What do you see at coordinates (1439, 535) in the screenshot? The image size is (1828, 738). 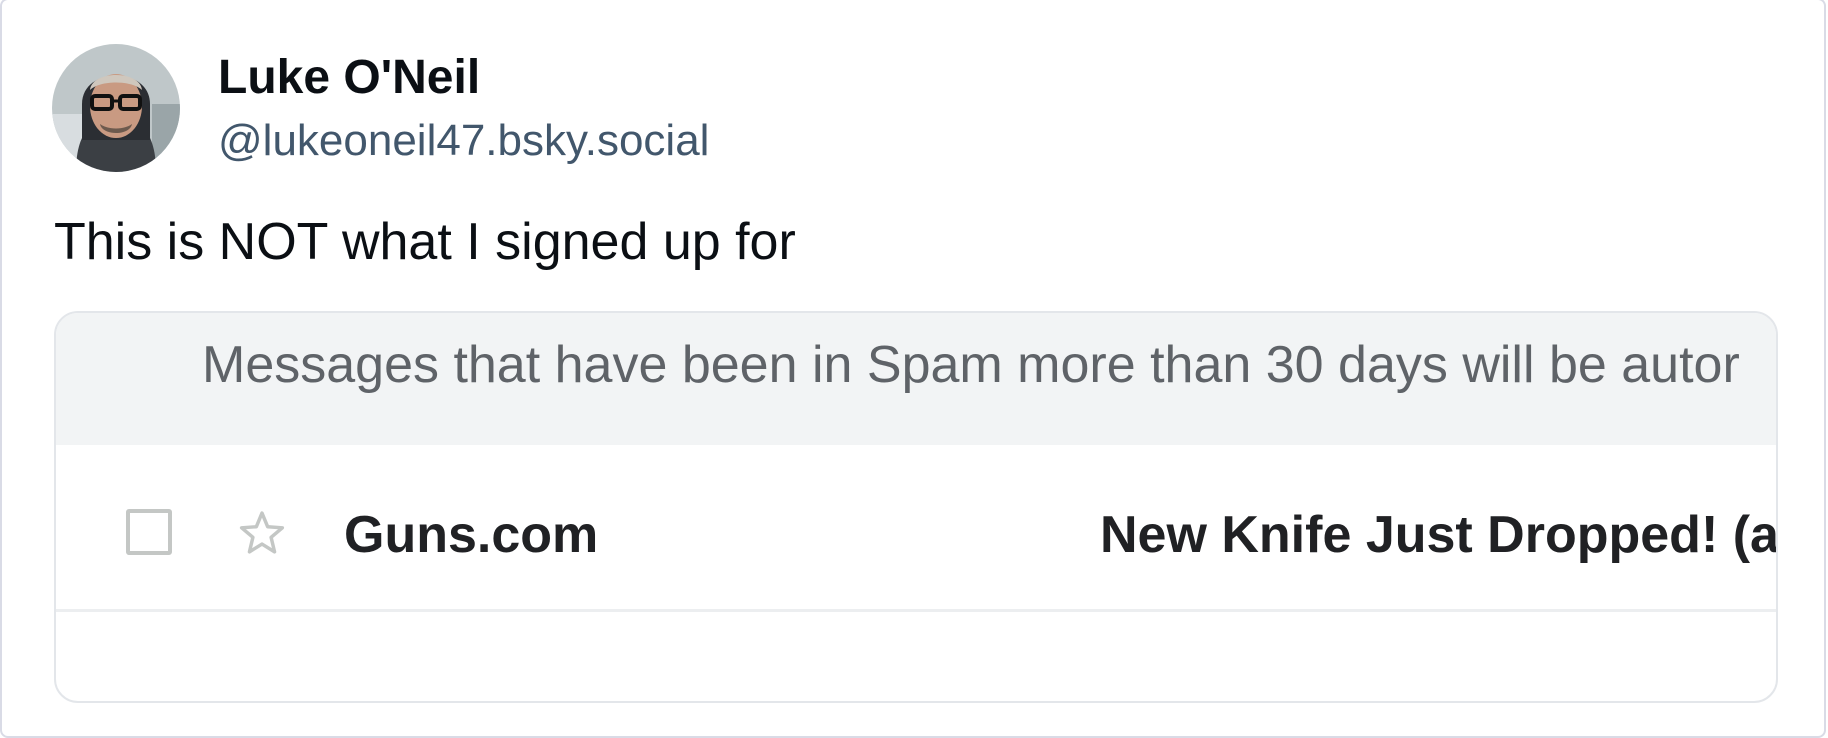 I see `email-subject: New Knife Just Dropped! (a` at bounding box center [1439, 535].